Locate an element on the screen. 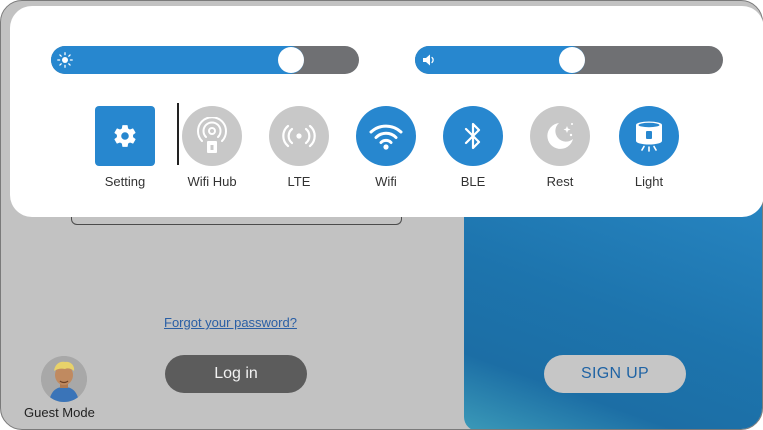  forgot-password-link: Forgot your password? is located at coordinates (230, 322).